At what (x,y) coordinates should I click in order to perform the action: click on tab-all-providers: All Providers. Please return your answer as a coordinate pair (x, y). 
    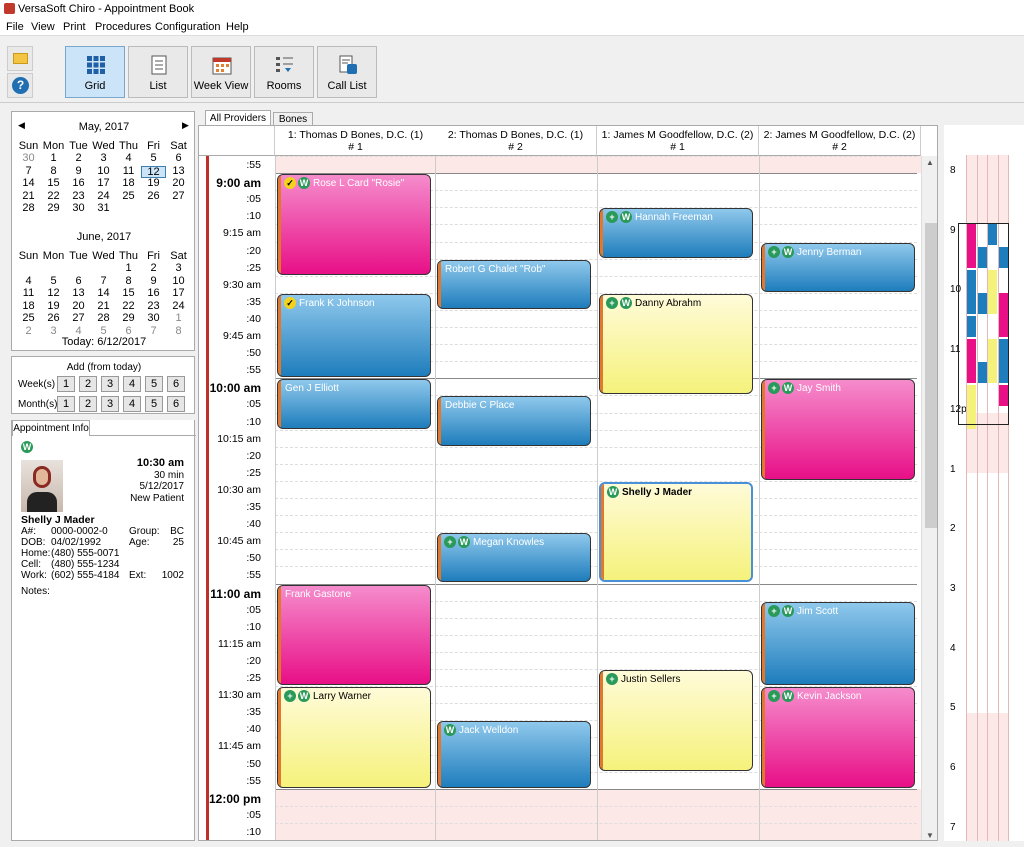
    Looking at the image, I should click on (238, 118).